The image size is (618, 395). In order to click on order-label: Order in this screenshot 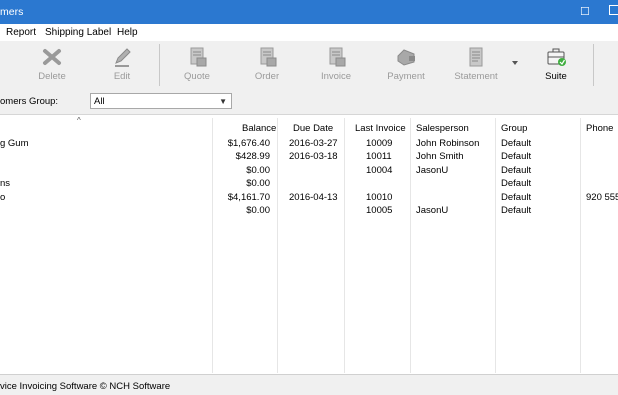, I will do `click(267, 76)`.